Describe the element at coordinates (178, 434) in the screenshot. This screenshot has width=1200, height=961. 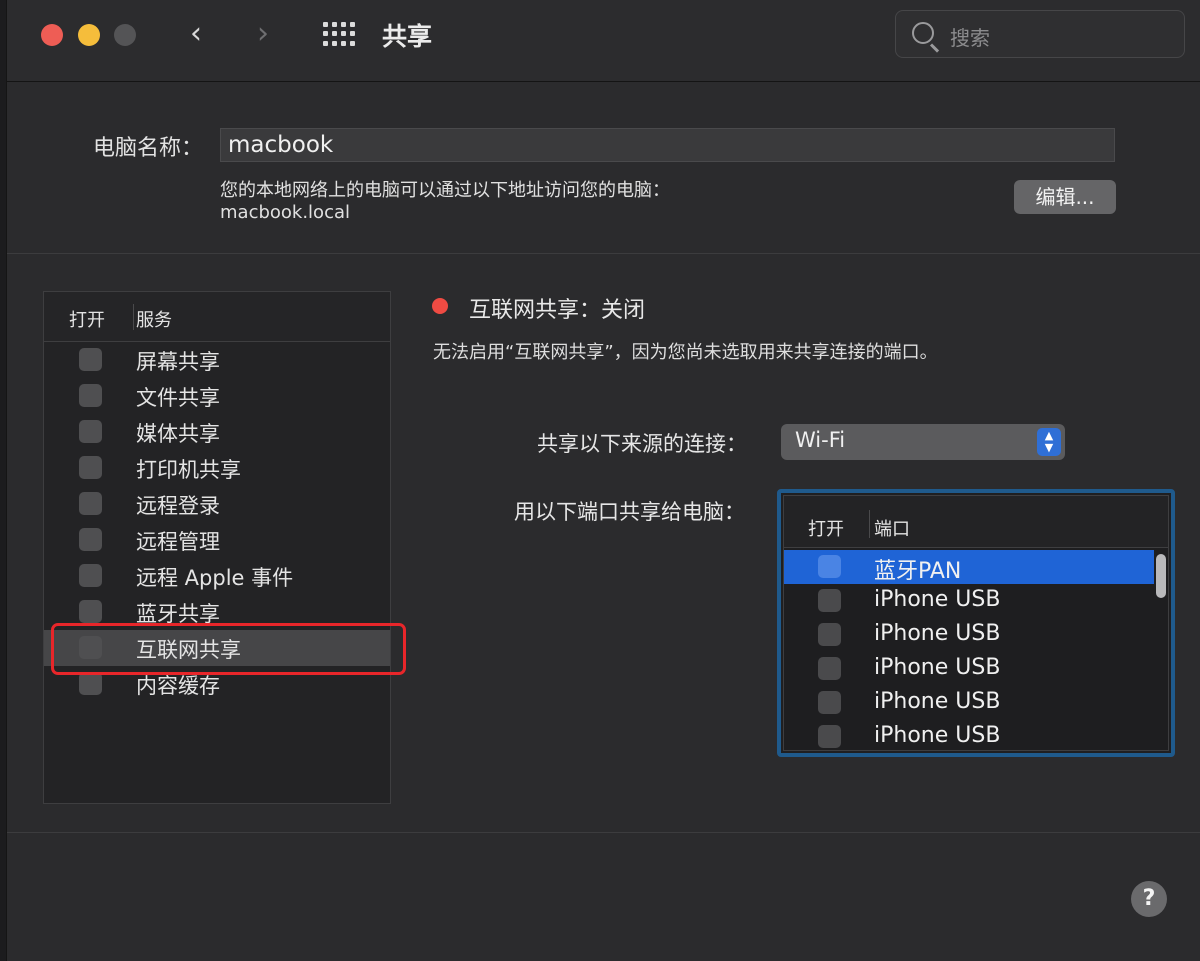
I see `service-label: 媒体共享` at that location.